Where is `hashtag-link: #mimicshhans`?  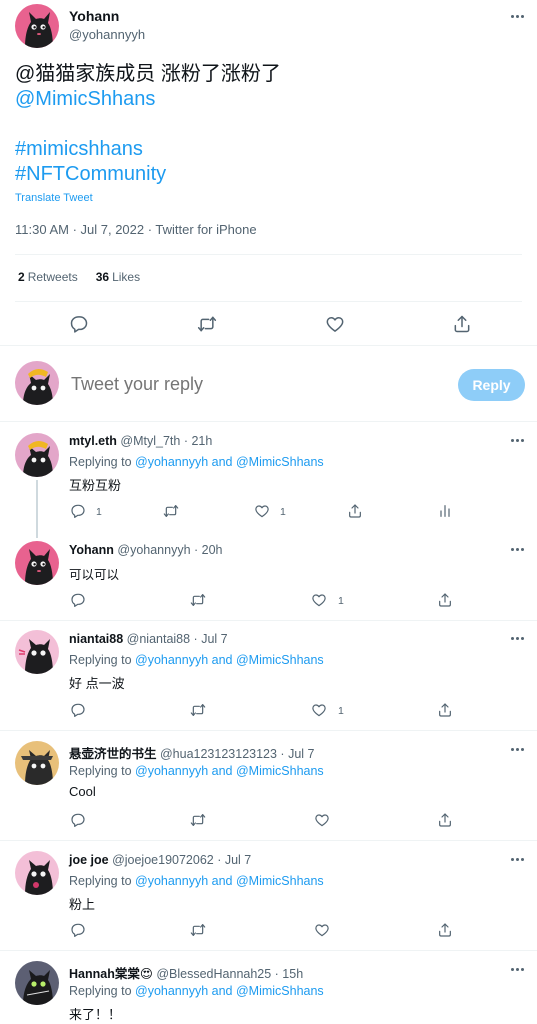 hashtag-link: #mimicshhans is located at coordinates (270, 149).